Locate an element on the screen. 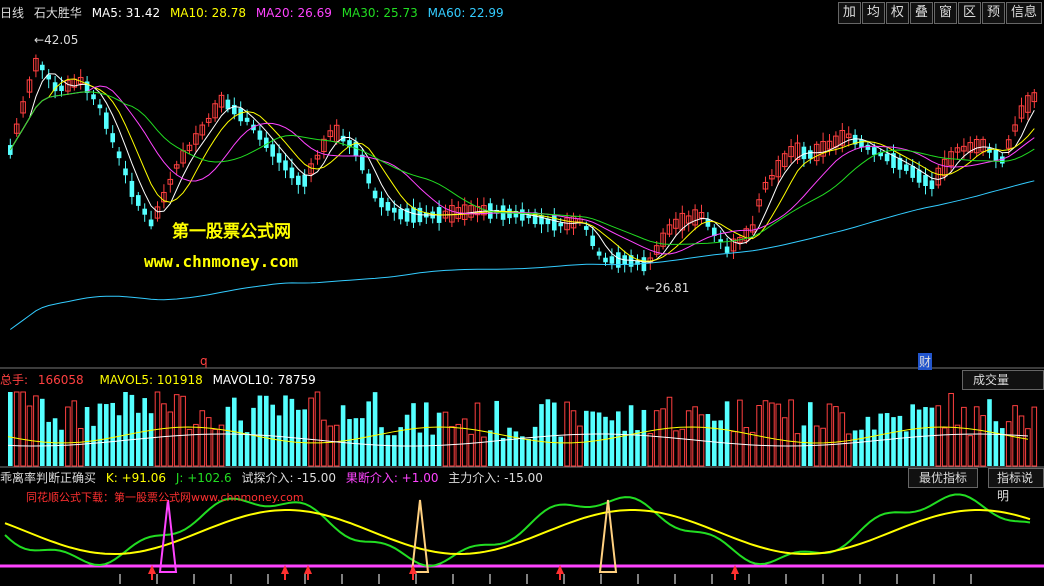  flag-q-marker: q is located at coordinates (204, 361).